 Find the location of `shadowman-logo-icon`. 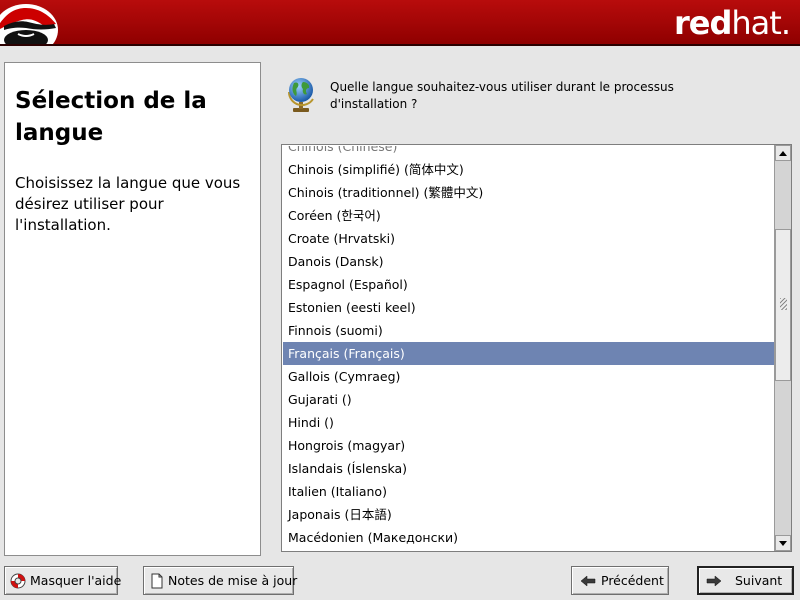

shadowman-logo-icon is located at coordinates (29, 24).